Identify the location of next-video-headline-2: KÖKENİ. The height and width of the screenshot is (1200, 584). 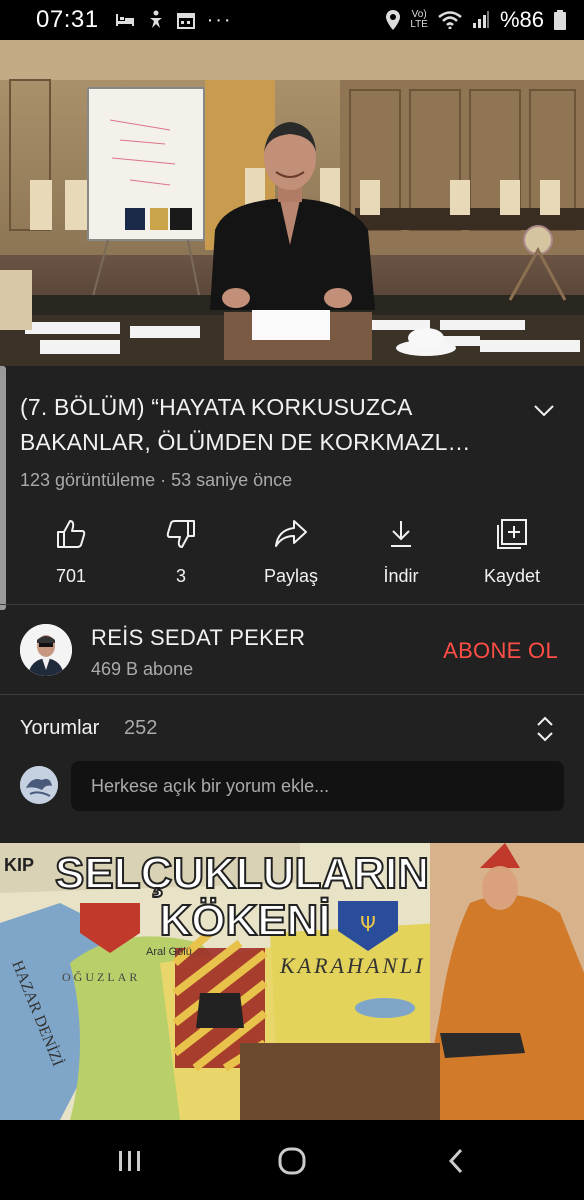
(244, 920).